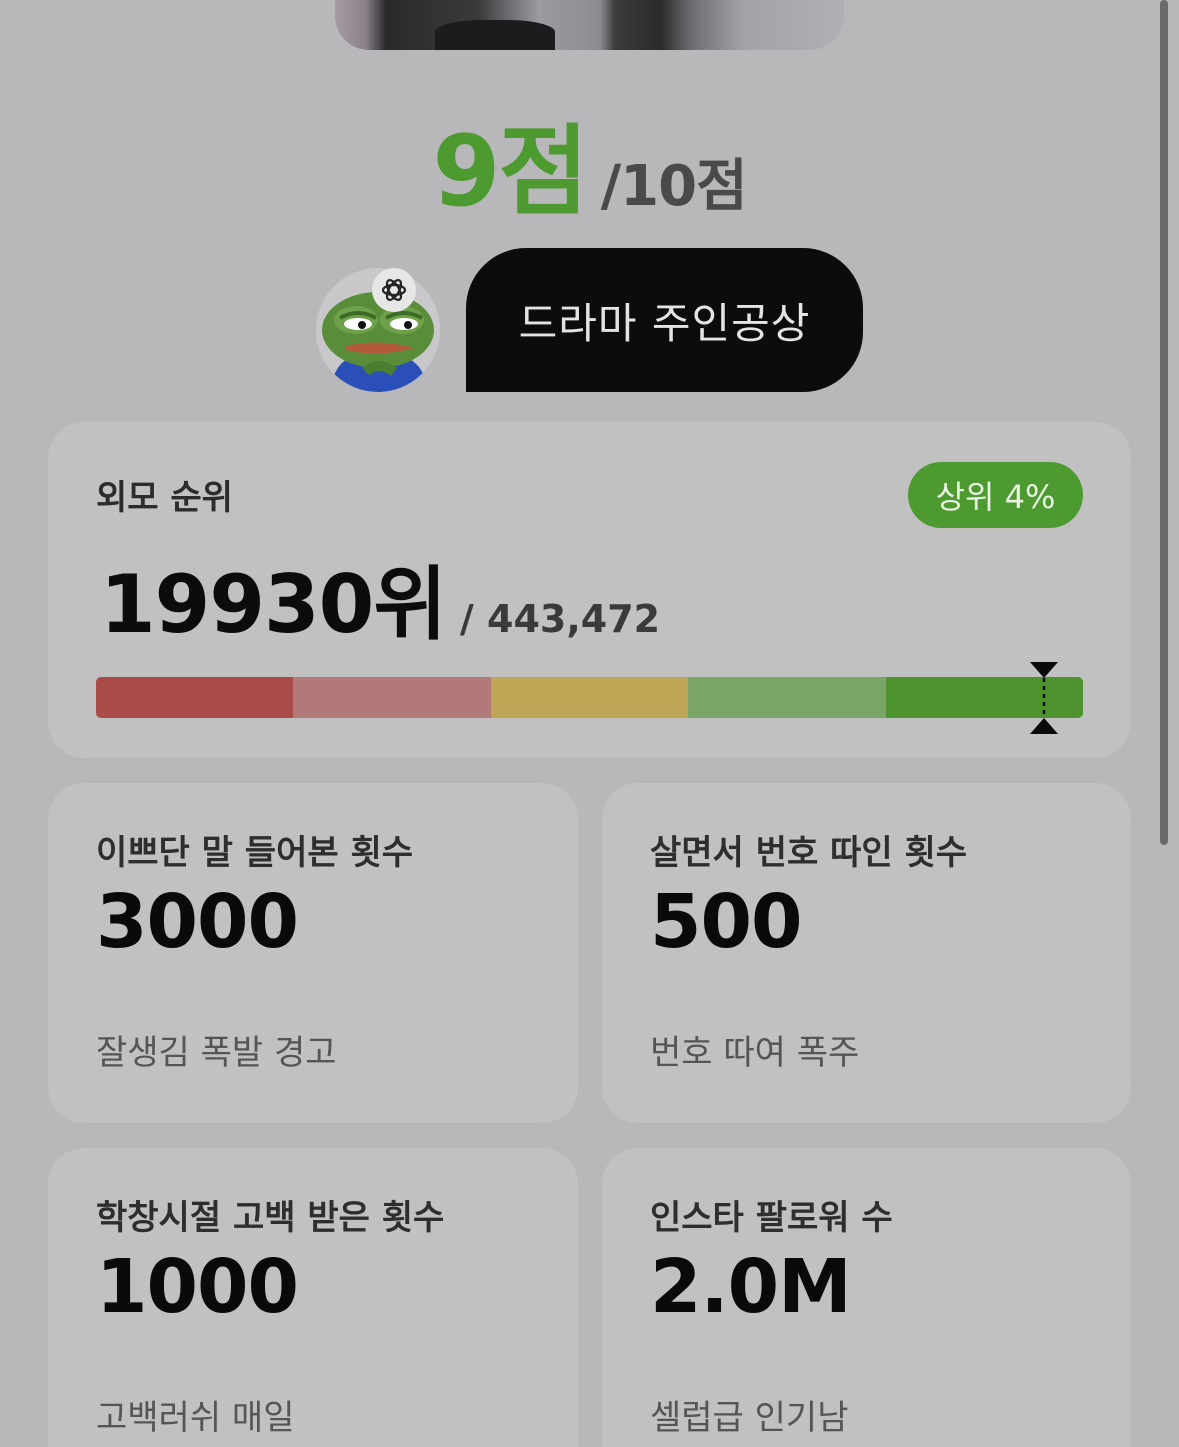 The width and height of the screenshot is (1179, 1447). I want to click on stat-value: 3000, so click(197, 922).